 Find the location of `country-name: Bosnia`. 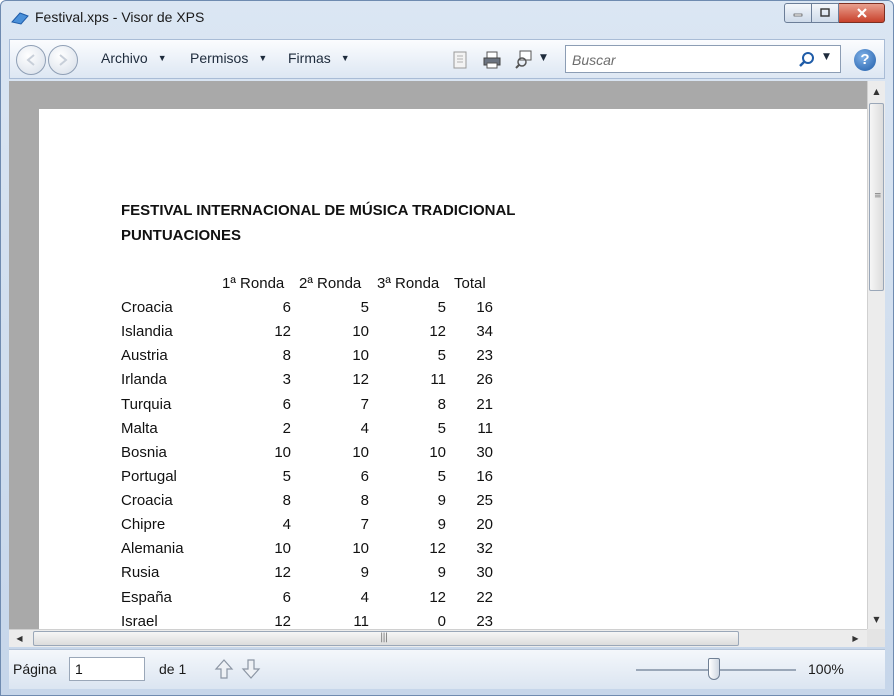

country-name: Bosnia is located at coordinates (144, 452).